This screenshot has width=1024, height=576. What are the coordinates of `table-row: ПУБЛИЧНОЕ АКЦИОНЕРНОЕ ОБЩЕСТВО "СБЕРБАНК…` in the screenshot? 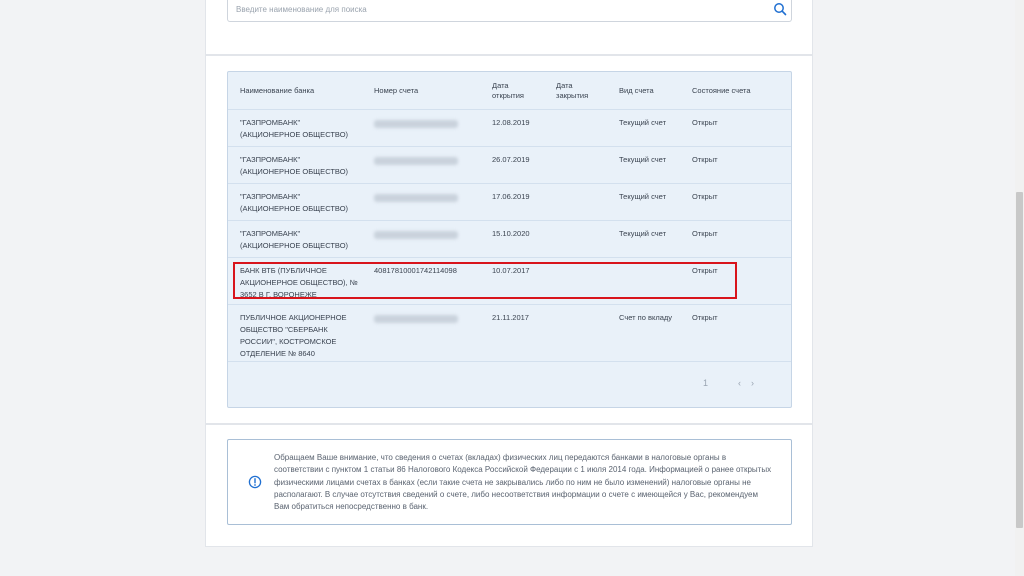 It's located at (509, 333).